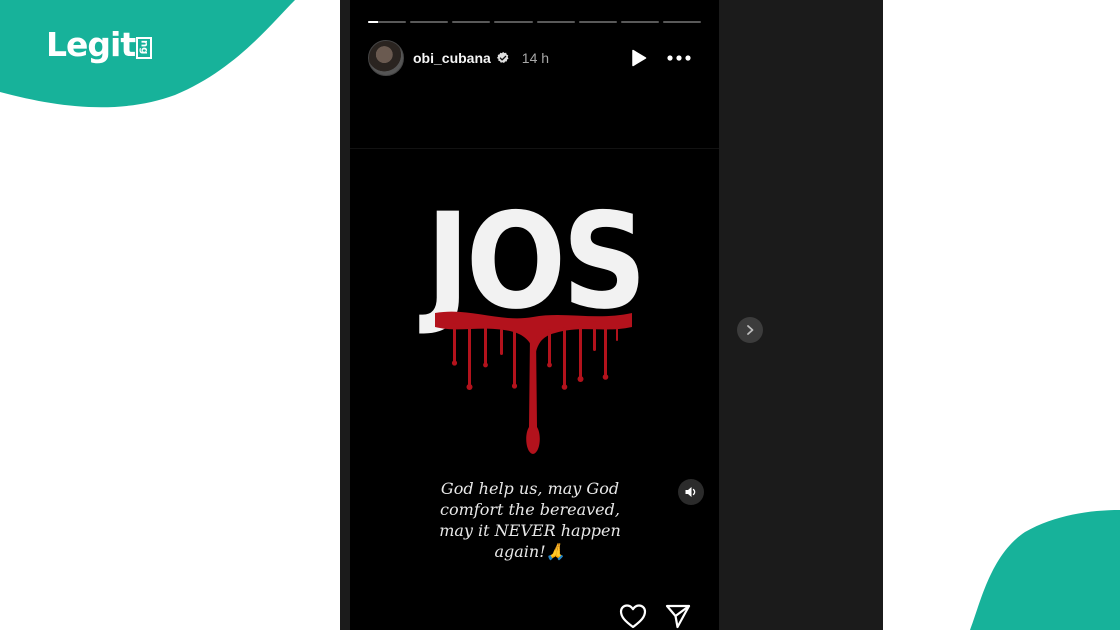 Image resolution: width=1120 pixels, height=630 pixels. I want to click on legit-logo: Legit ng, so click(99, 44).